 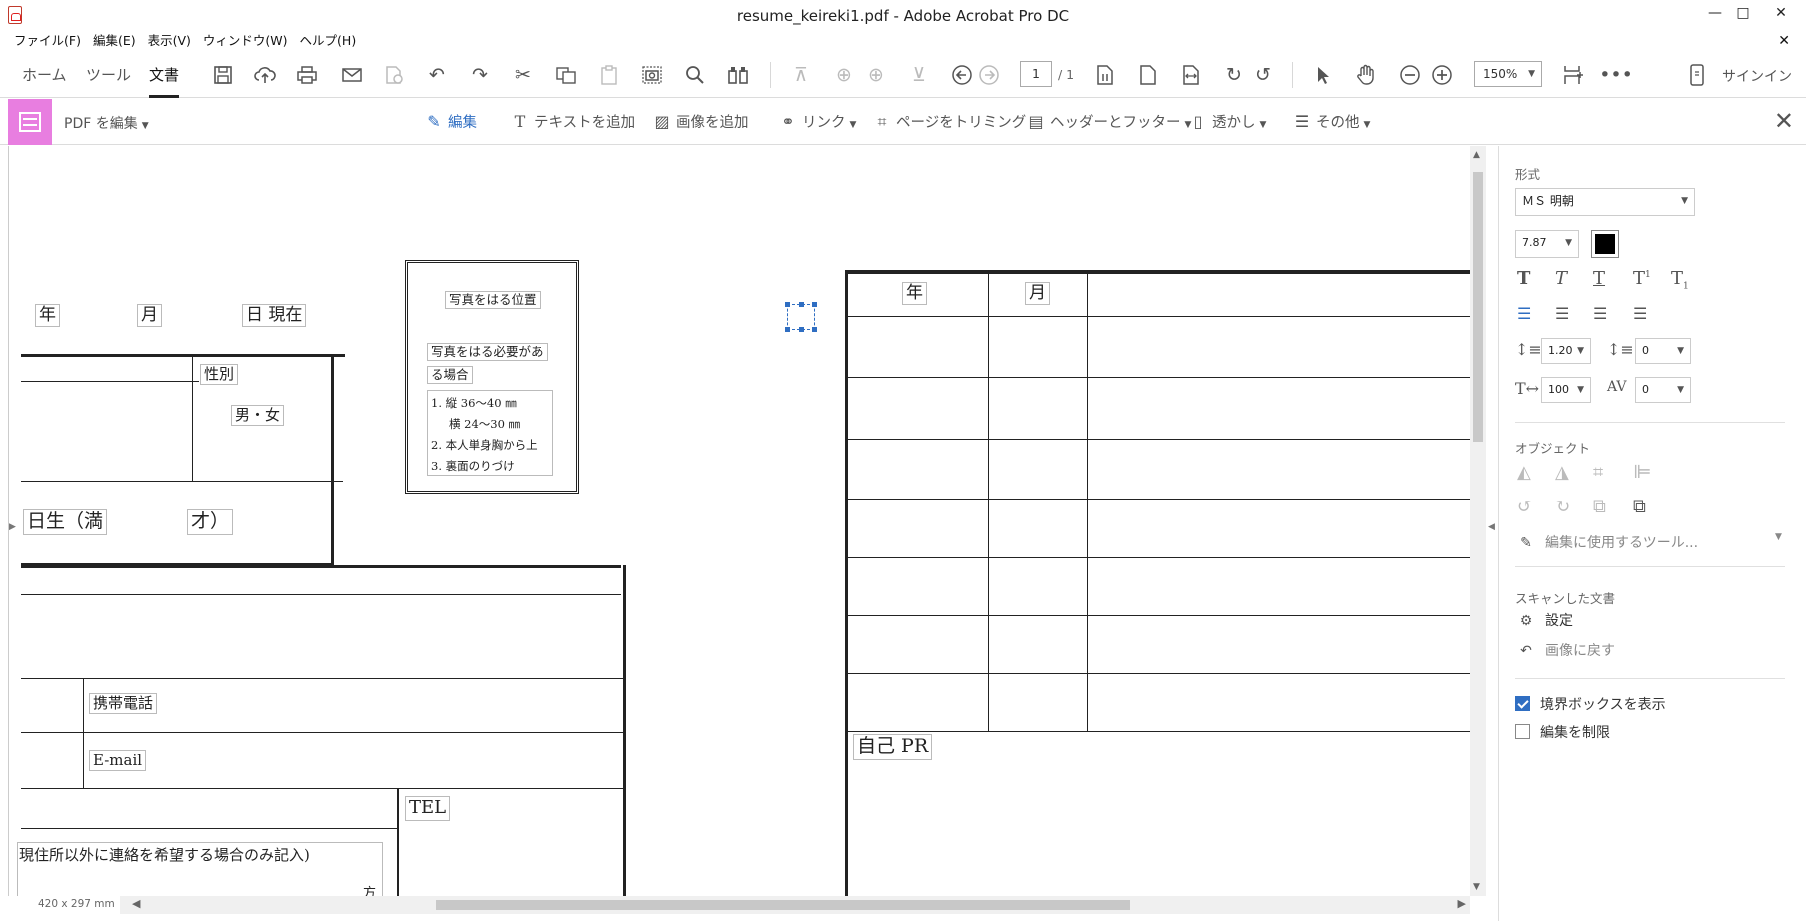 What do you see at coordinates (1663, 351) in the screenshot?
I see `paragraph-spacing-select: 0 ▼` at bounding box center [1663, 351].